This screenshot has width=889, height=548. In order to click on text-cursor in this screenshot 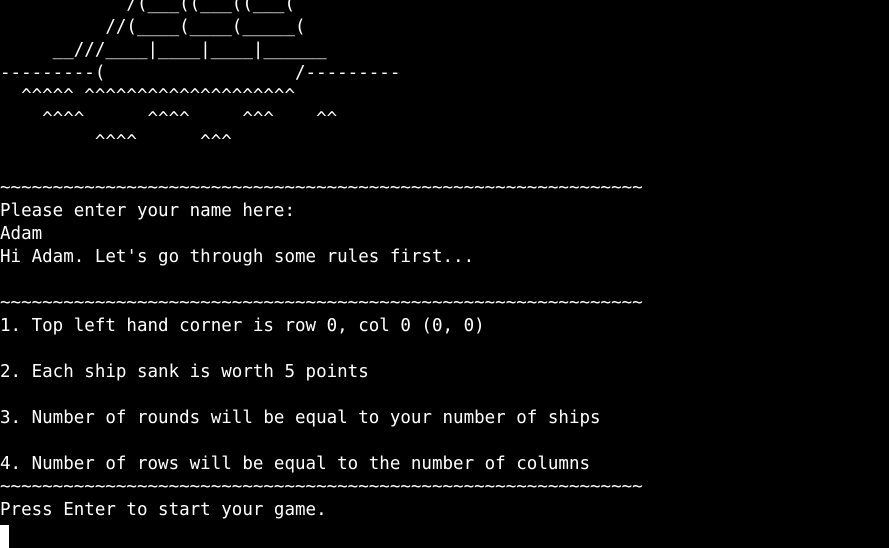, I will do `click(4, 536)`.